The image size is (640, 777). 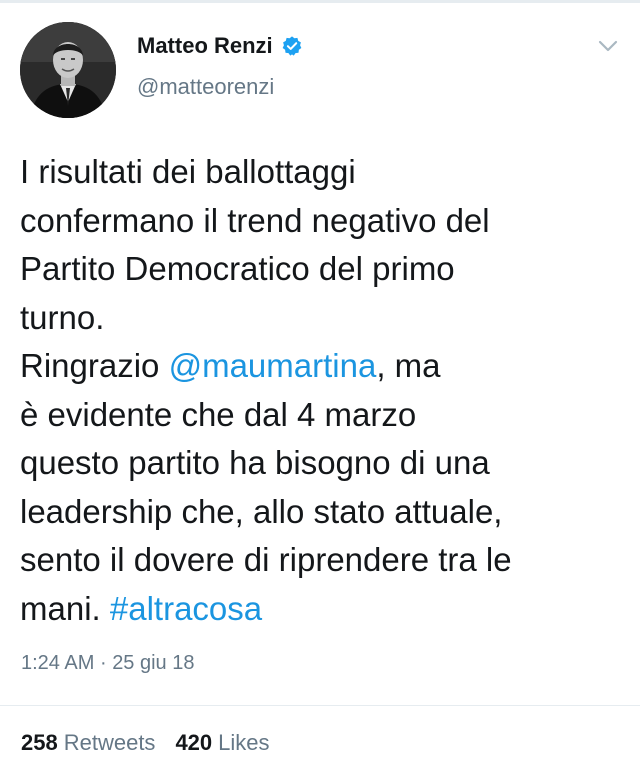 I want to click on tweet-text-line: sento il dovere di riprendere tra le, so click(x=266, y=559).